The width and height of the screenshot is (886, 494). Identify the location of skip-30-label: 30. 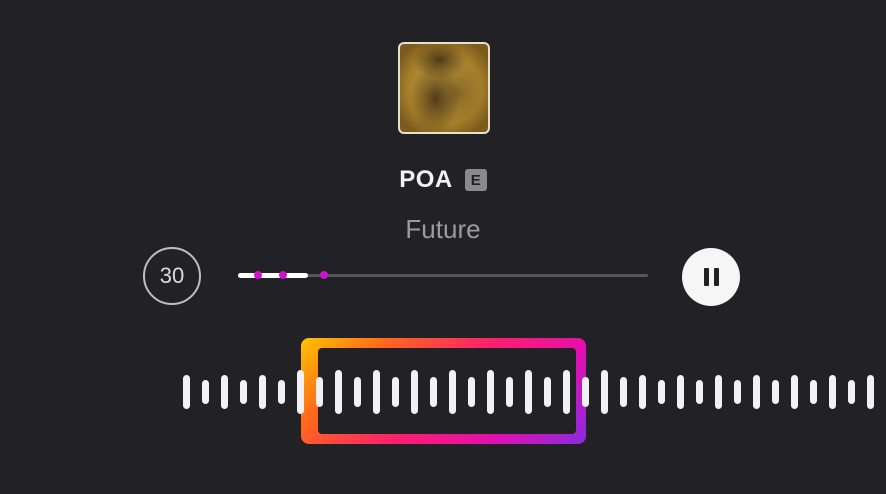
(172, 275).